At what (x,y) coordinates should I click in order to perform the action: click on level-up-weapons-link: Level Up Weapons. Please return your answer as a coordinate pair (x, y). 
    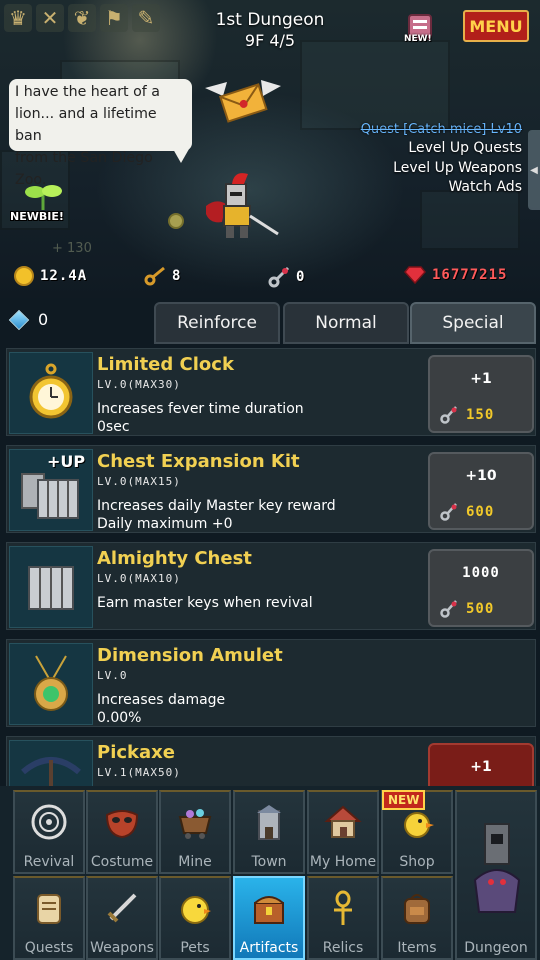
    Looking at the image, I should click on (457, 168).